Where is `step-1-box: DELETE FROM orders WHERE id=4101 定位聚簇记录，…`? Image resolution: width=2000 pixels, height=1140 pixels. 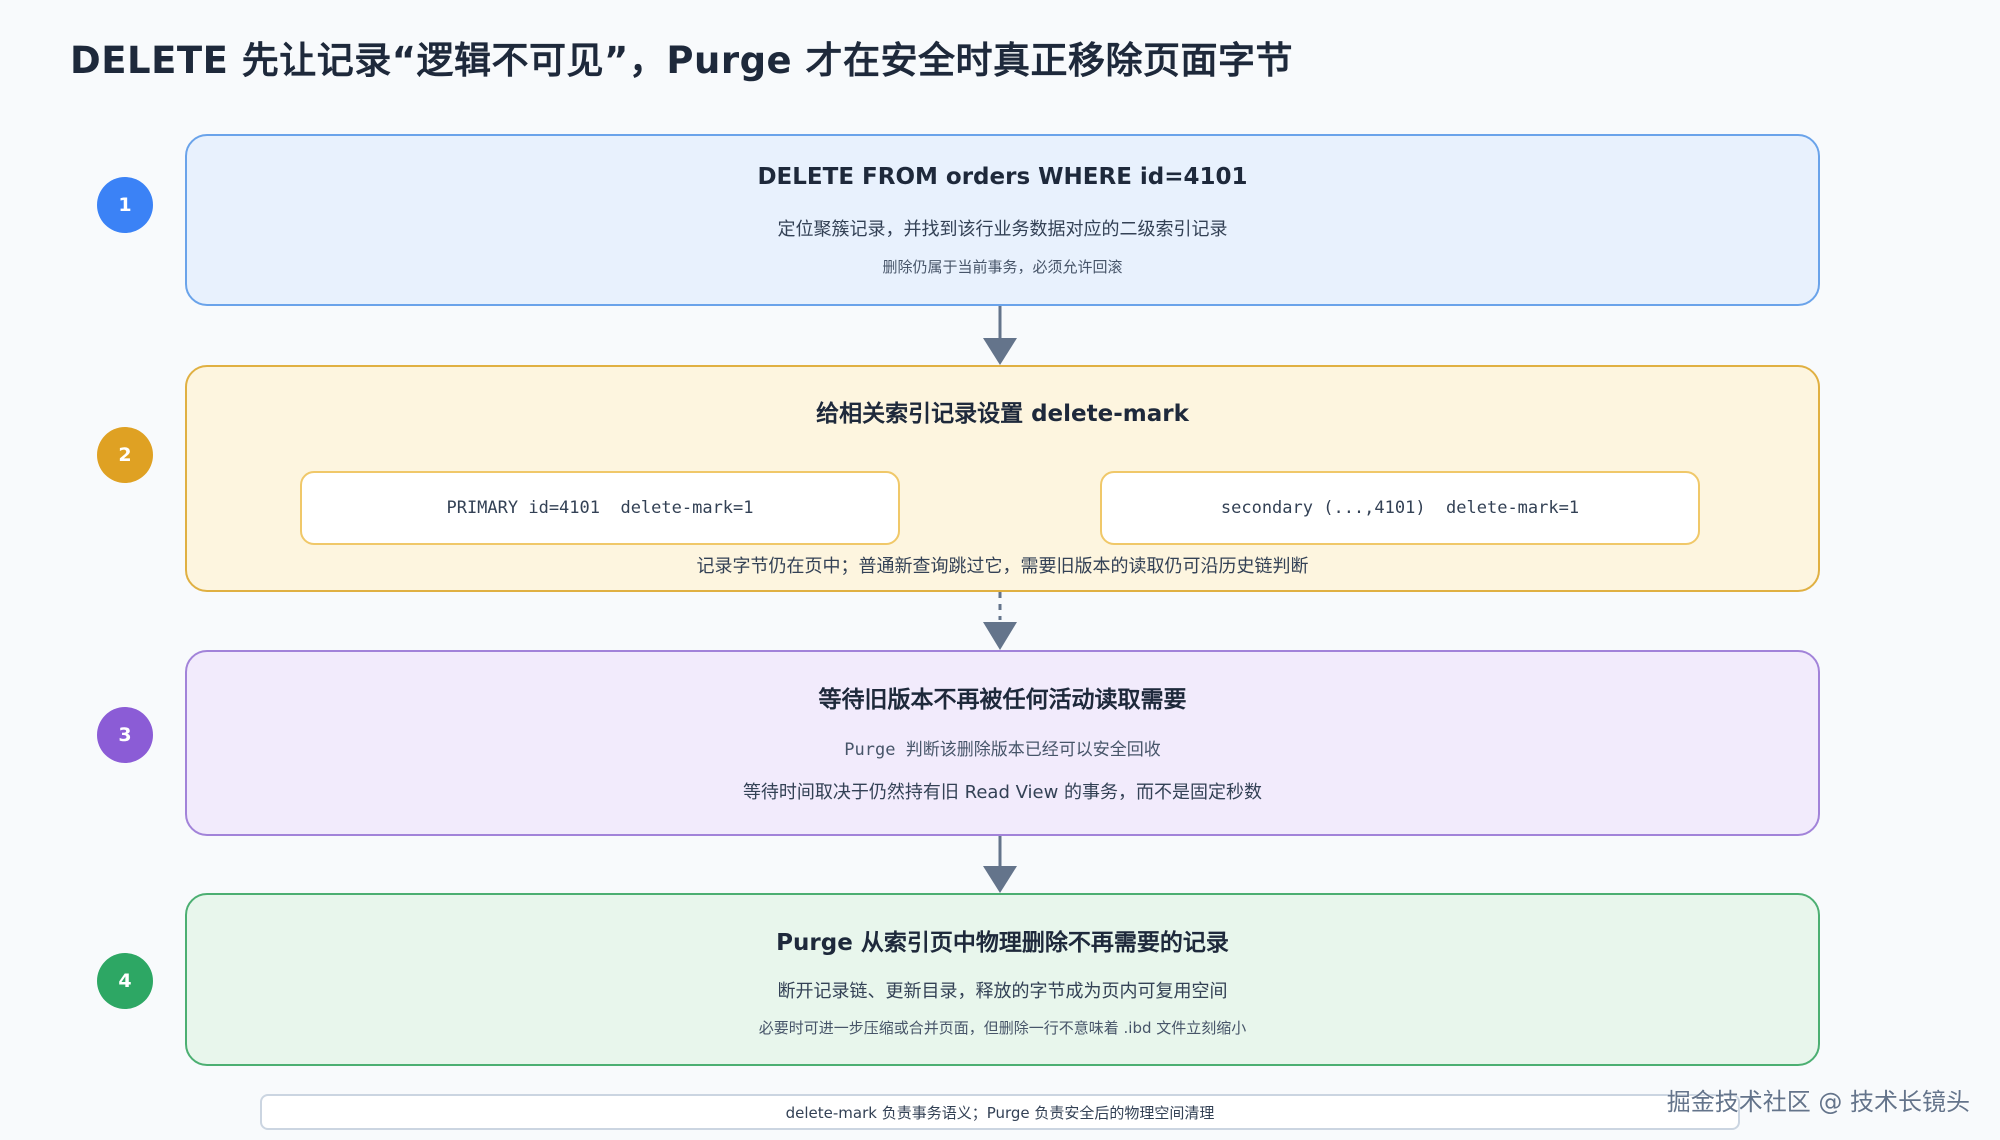
step-1-box: DELETE FROM orders WHERE id=4101 定位聚簇记录，… is located at coordinates (1002, 220).